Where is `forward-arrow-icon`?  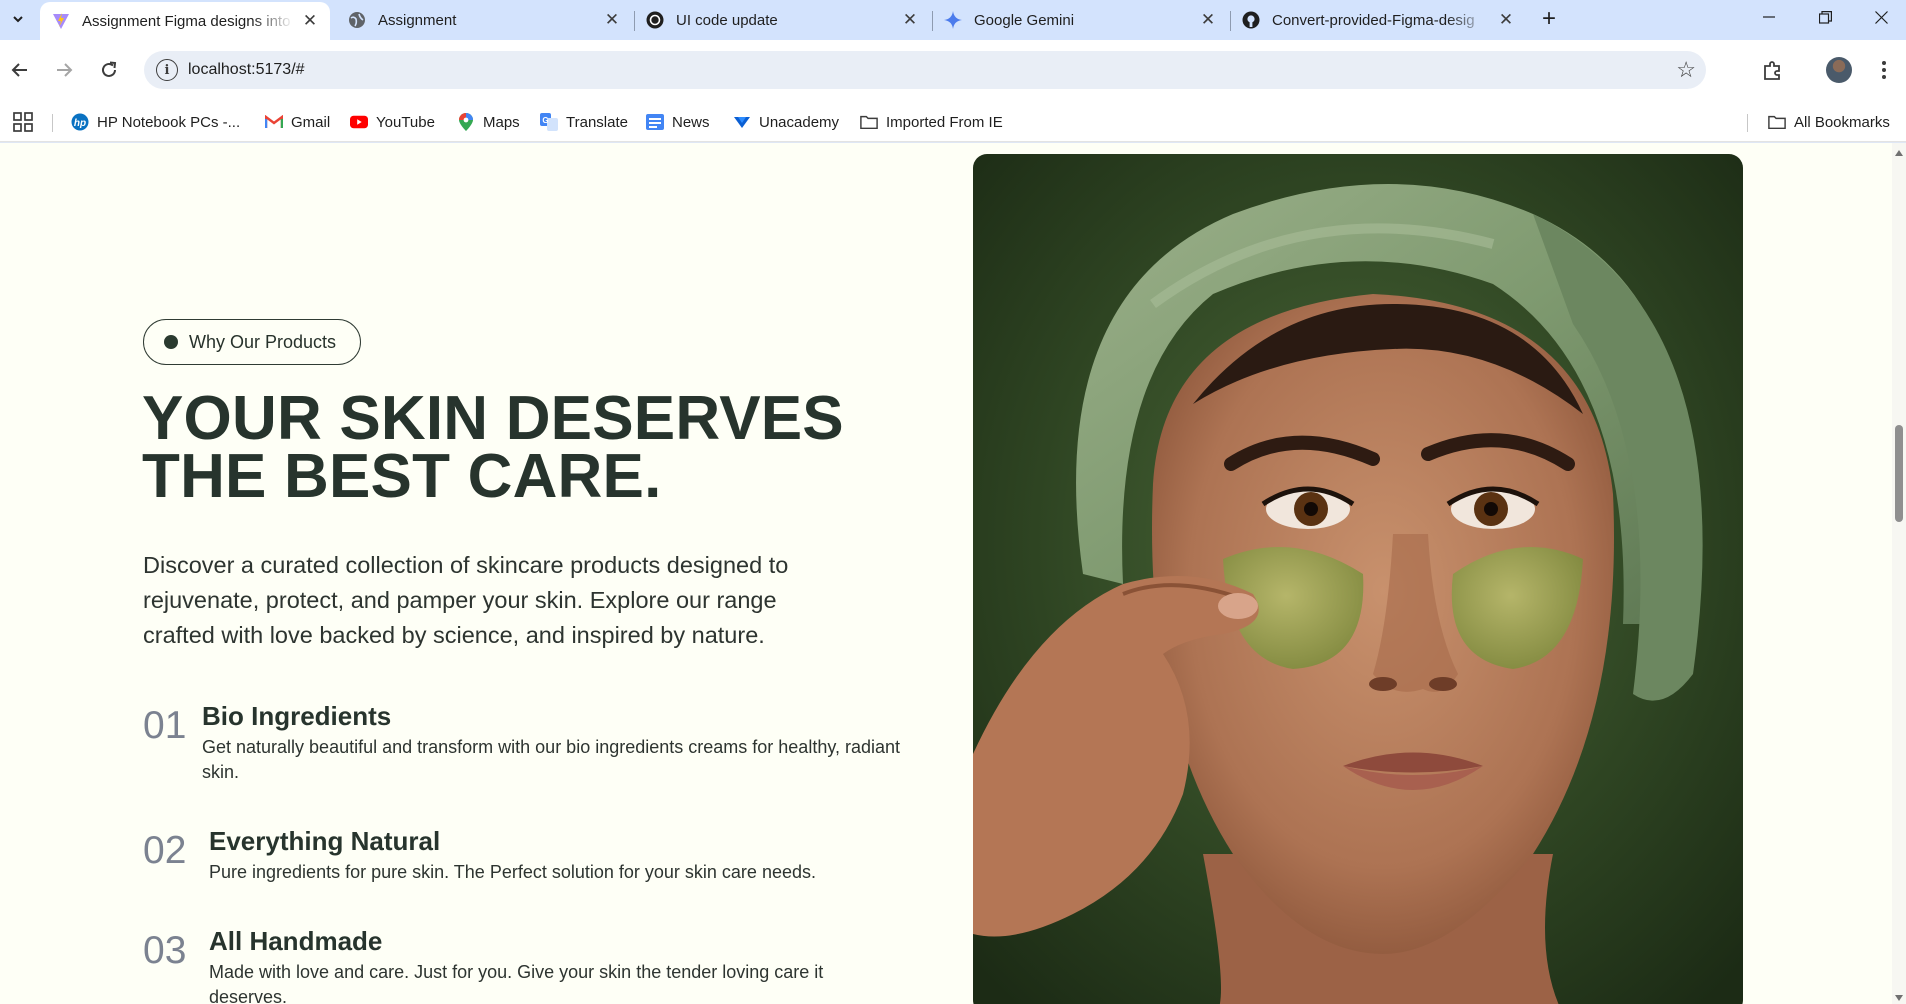
forward-arrow-icon is located at coordinates (64, 70).